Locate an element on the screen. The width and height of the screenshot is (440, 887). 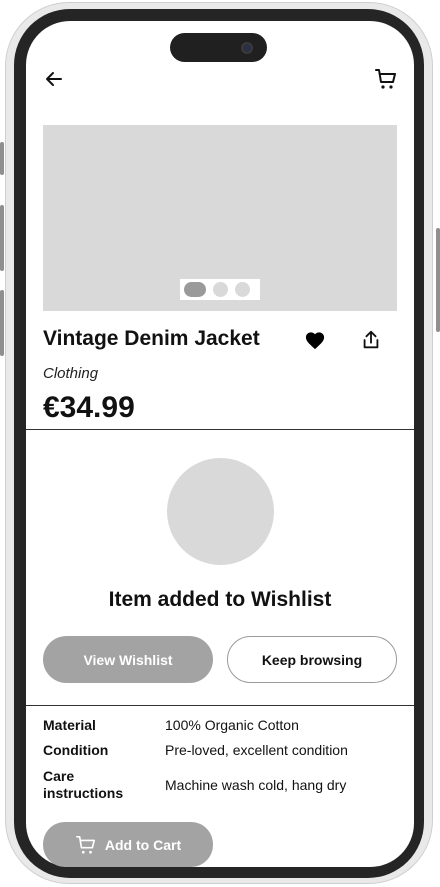
carousel-indicator is located at coordinates (220, 289).